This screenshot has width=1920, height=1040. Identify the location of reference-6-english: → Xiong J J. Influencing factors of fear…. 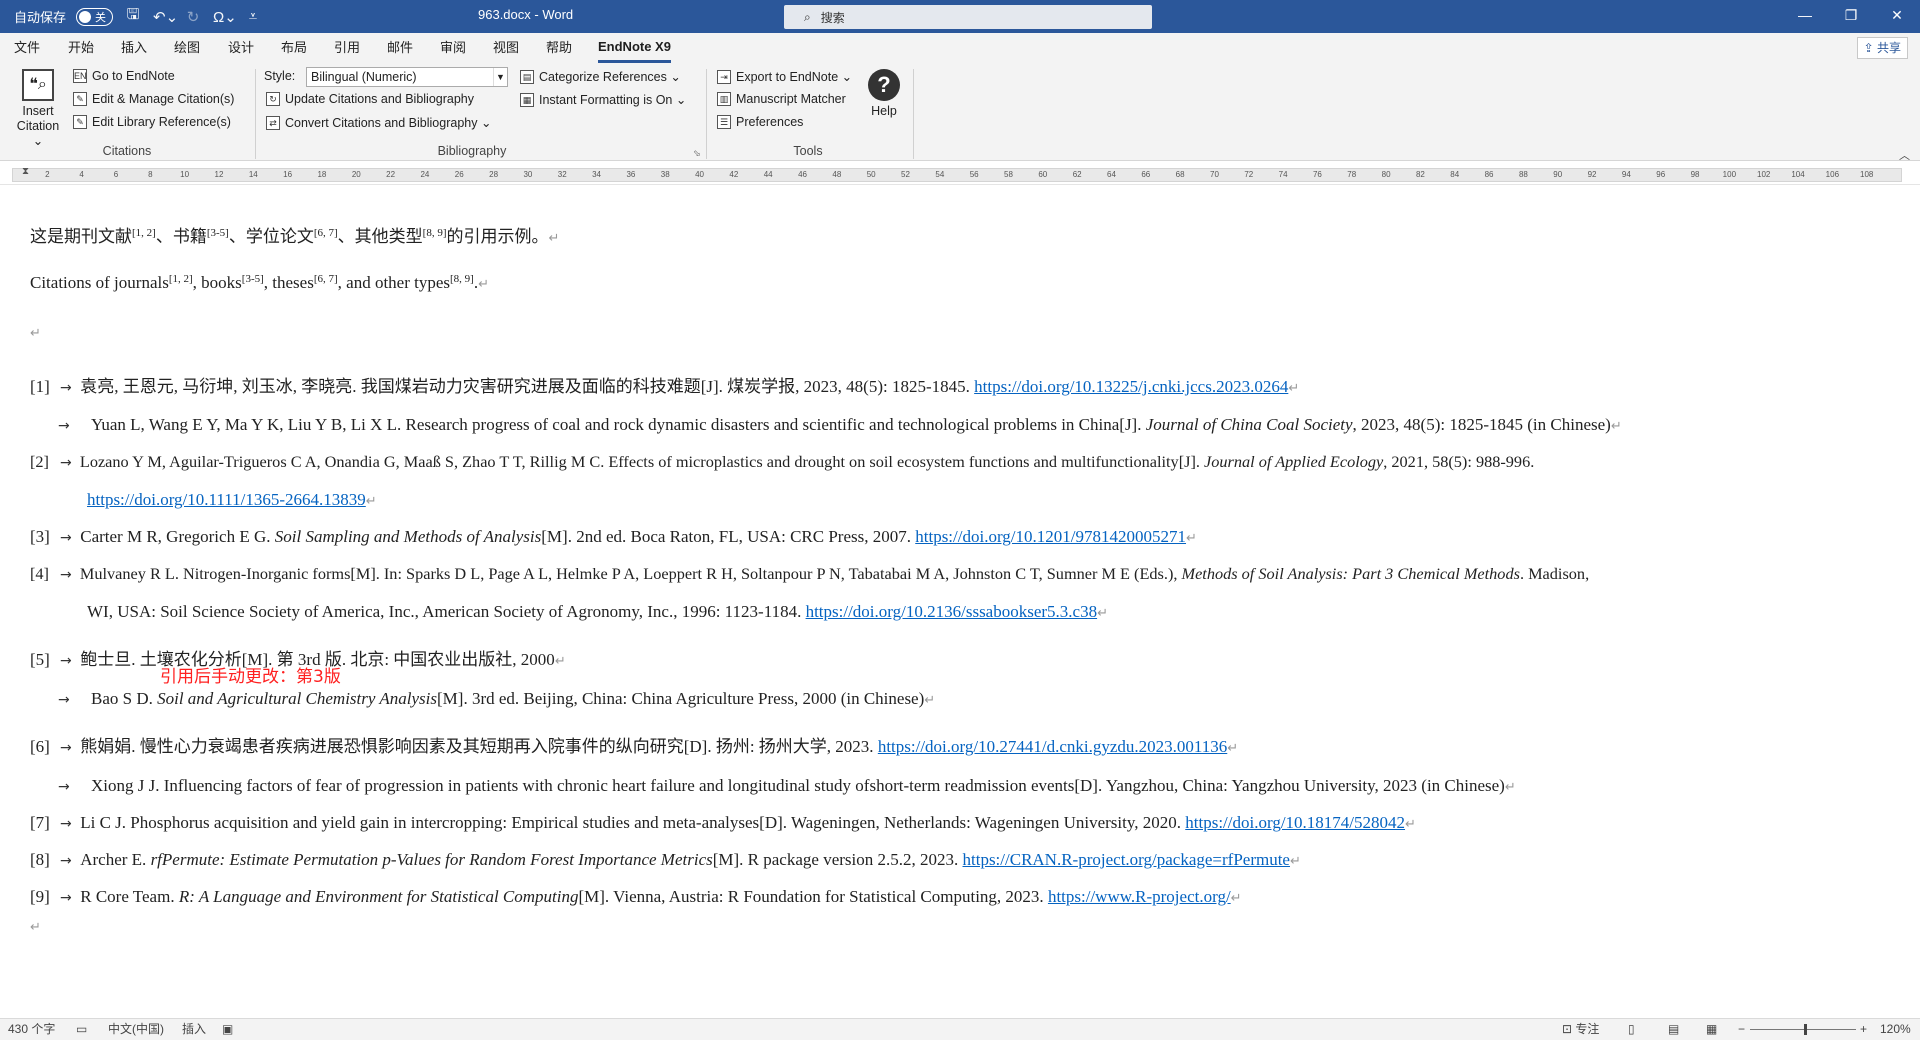
(787, 785).